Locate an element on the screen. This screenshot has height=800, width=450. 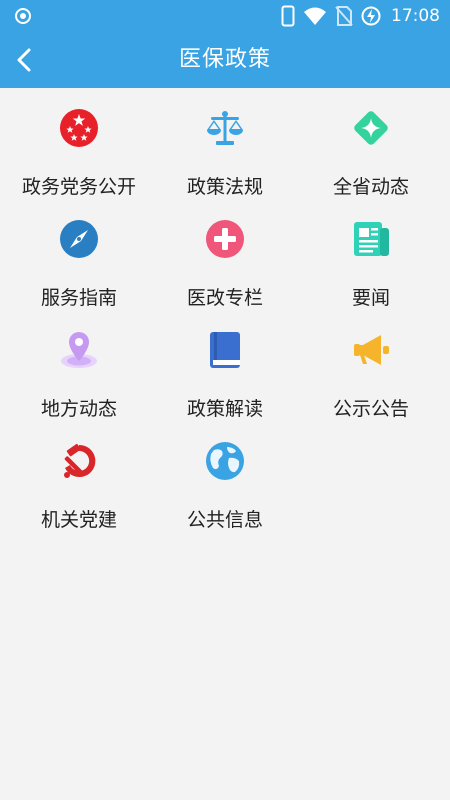
newspaper-icon is located at coordinates (371, 239).